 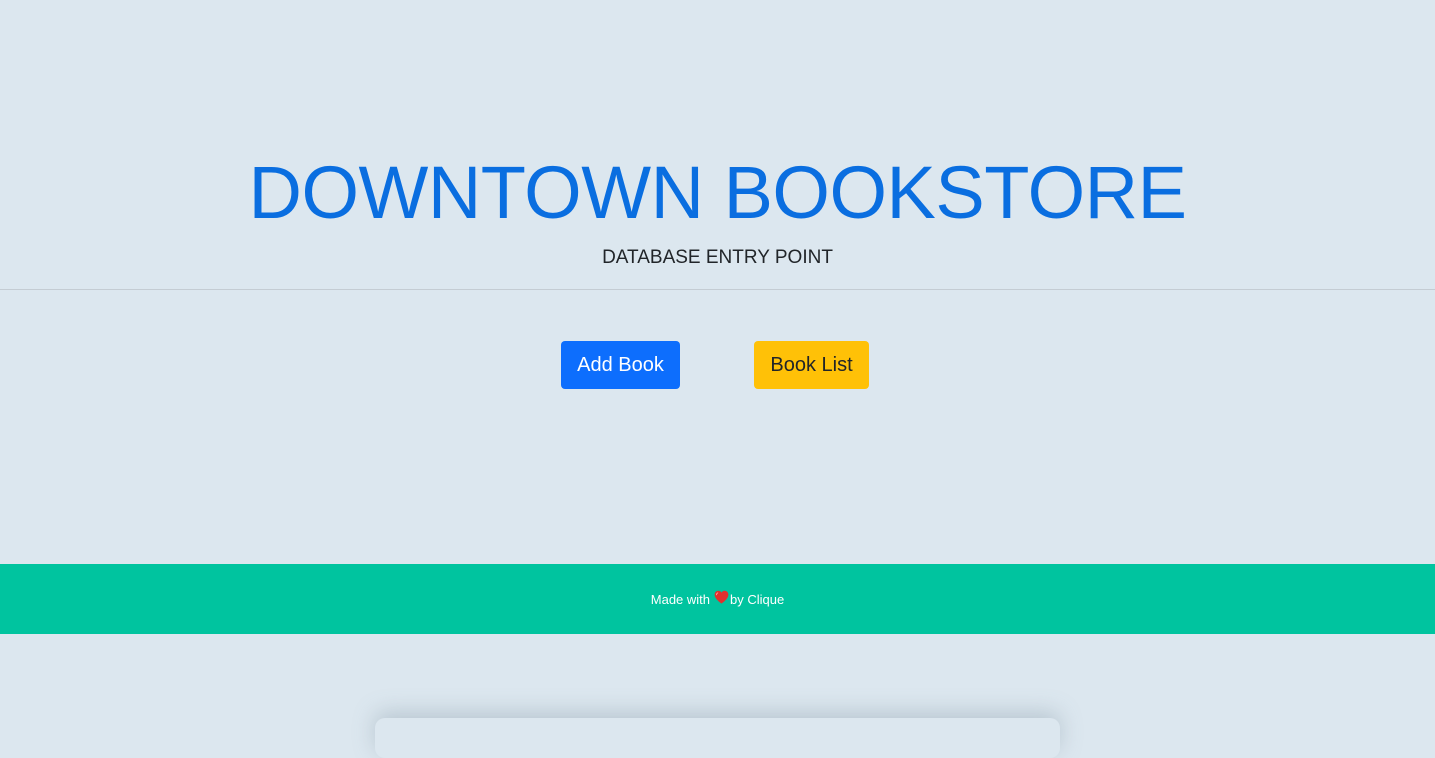 I want to click on page-subtitle: DATABASE ENTRY POINT, so click(x=717, y=257).